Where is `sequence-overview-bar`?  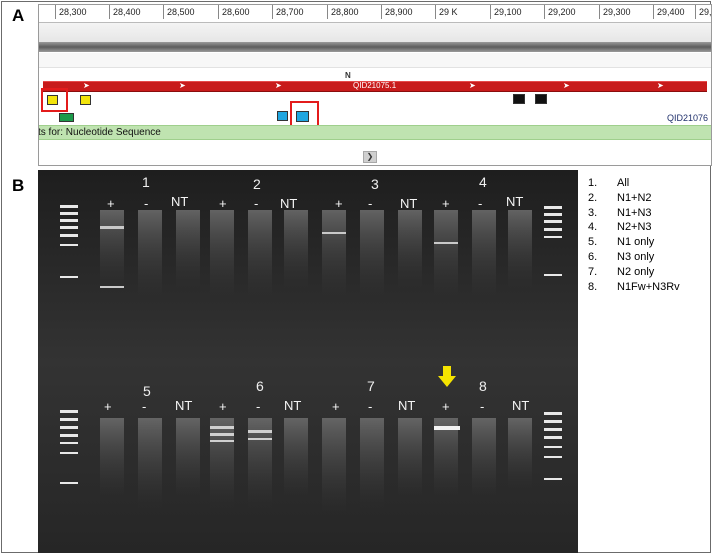 sequence-overview-bar is located at coordinates (375, 47).